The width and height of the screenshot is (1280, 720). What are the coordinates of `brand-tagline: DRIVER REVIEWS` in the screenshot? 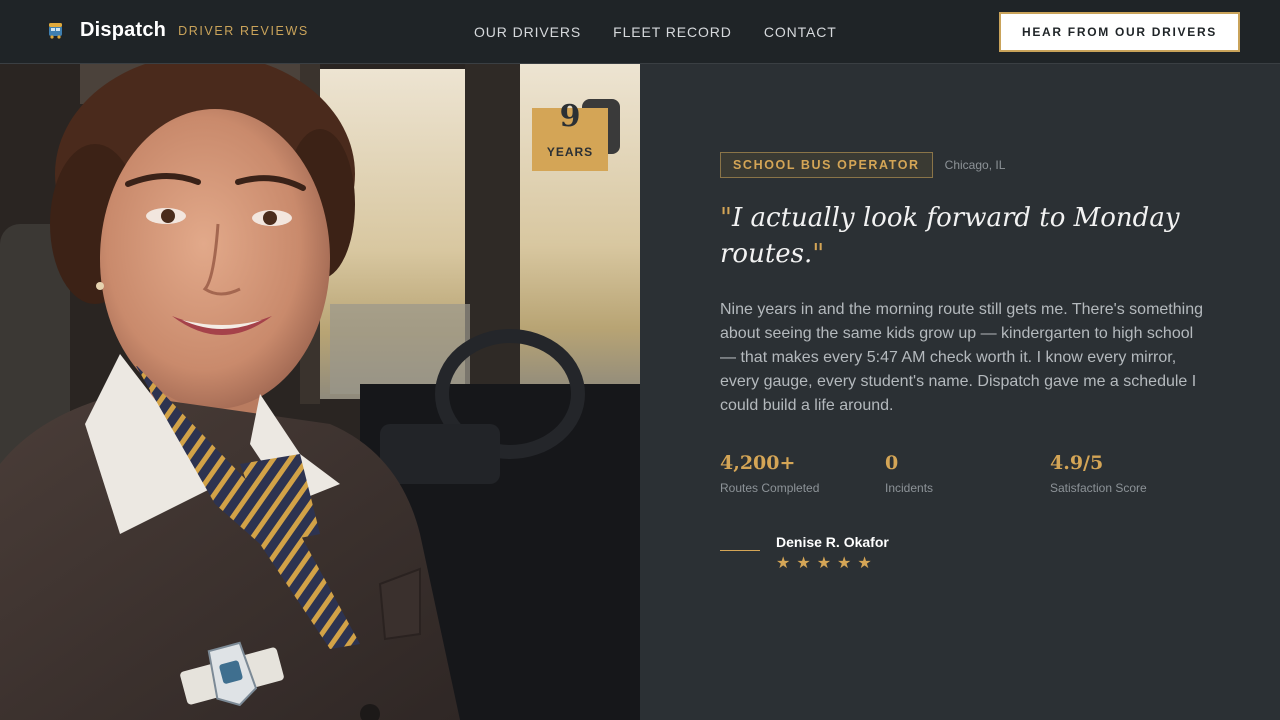 It's located at (243, 30).